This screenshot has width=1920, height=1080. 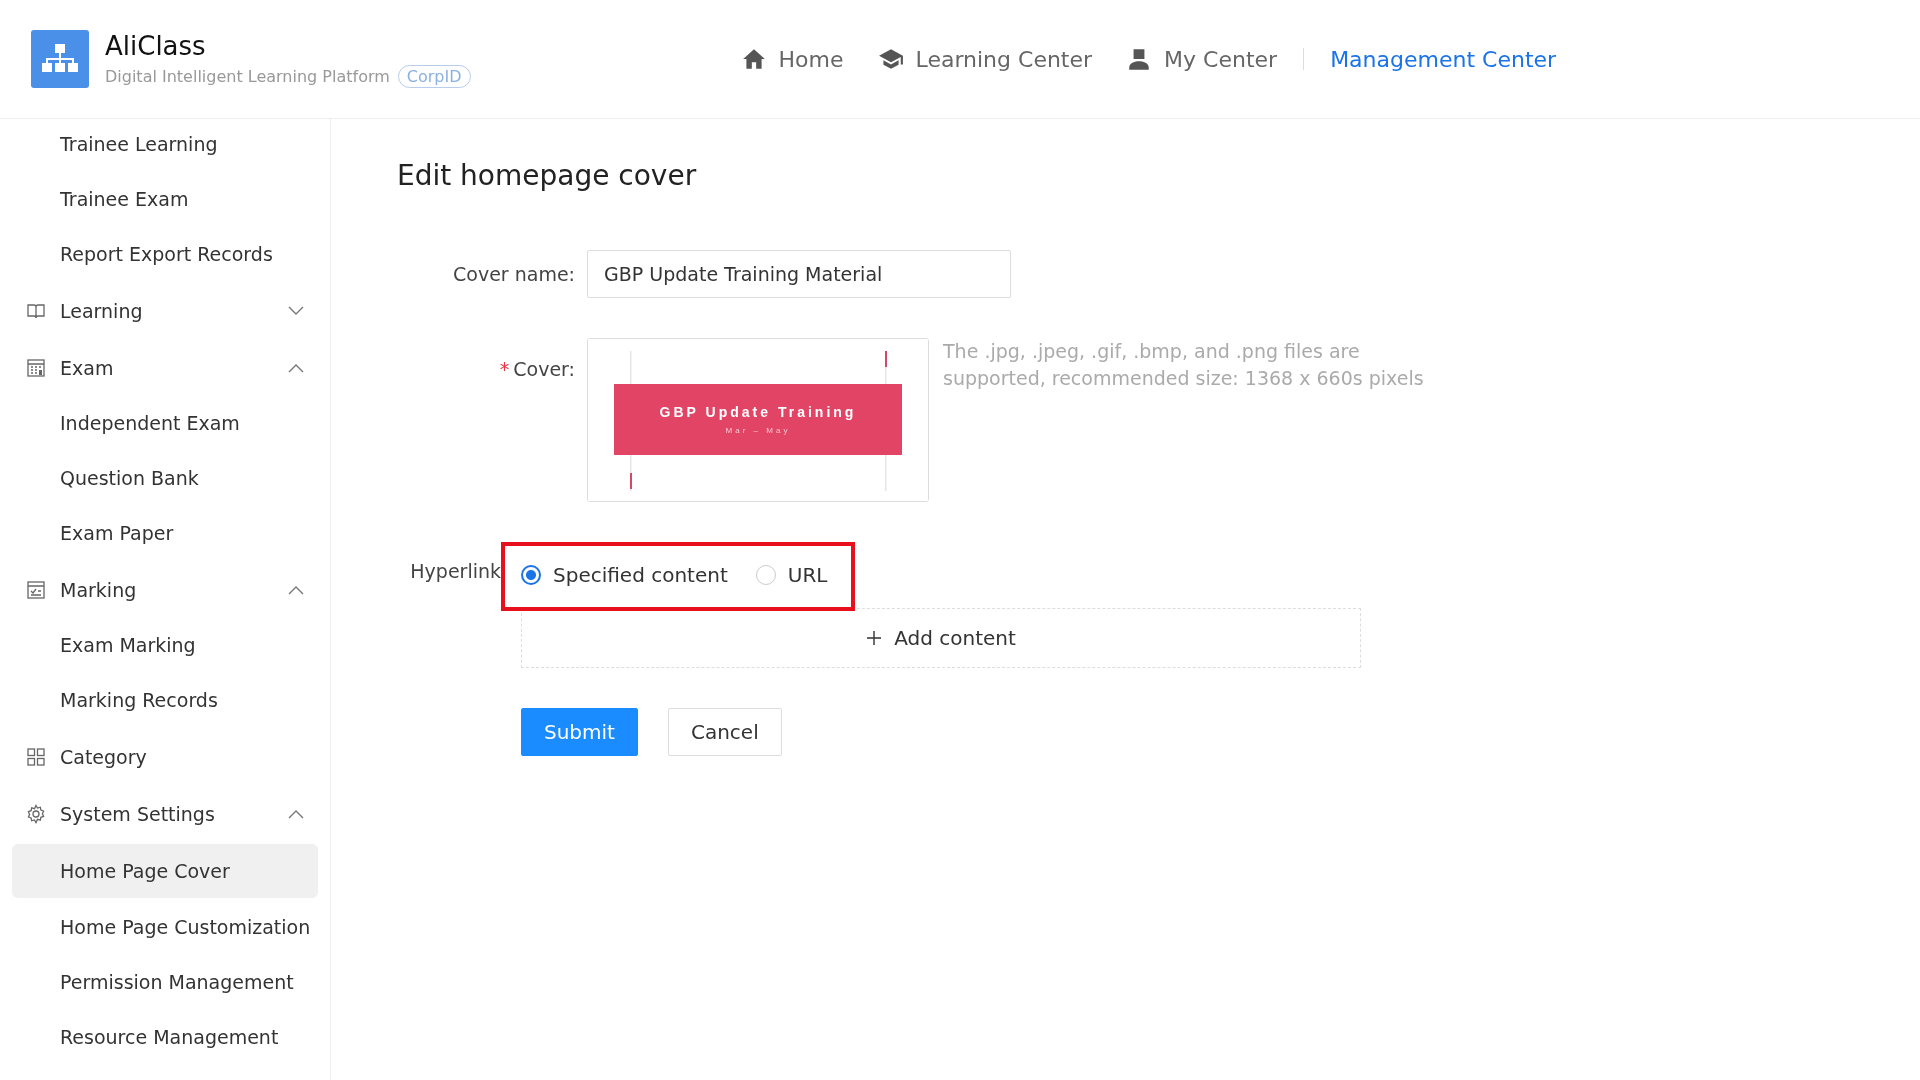 I want to click on sidebar-item: Question Bank, so click(x=165, y=478).